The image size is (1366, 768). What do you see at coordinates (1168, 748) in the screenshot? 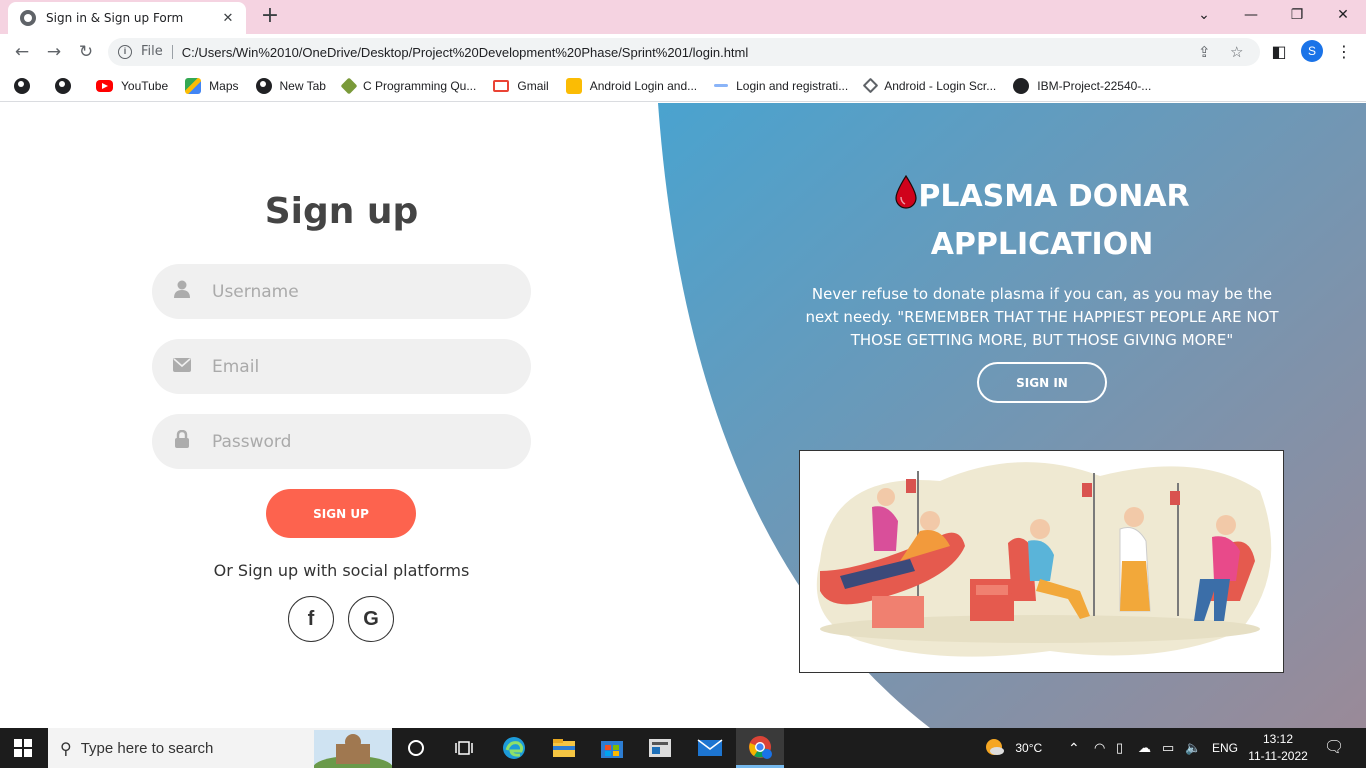
I see `battery-icon: ▭` at bounding box center [1168, 748].